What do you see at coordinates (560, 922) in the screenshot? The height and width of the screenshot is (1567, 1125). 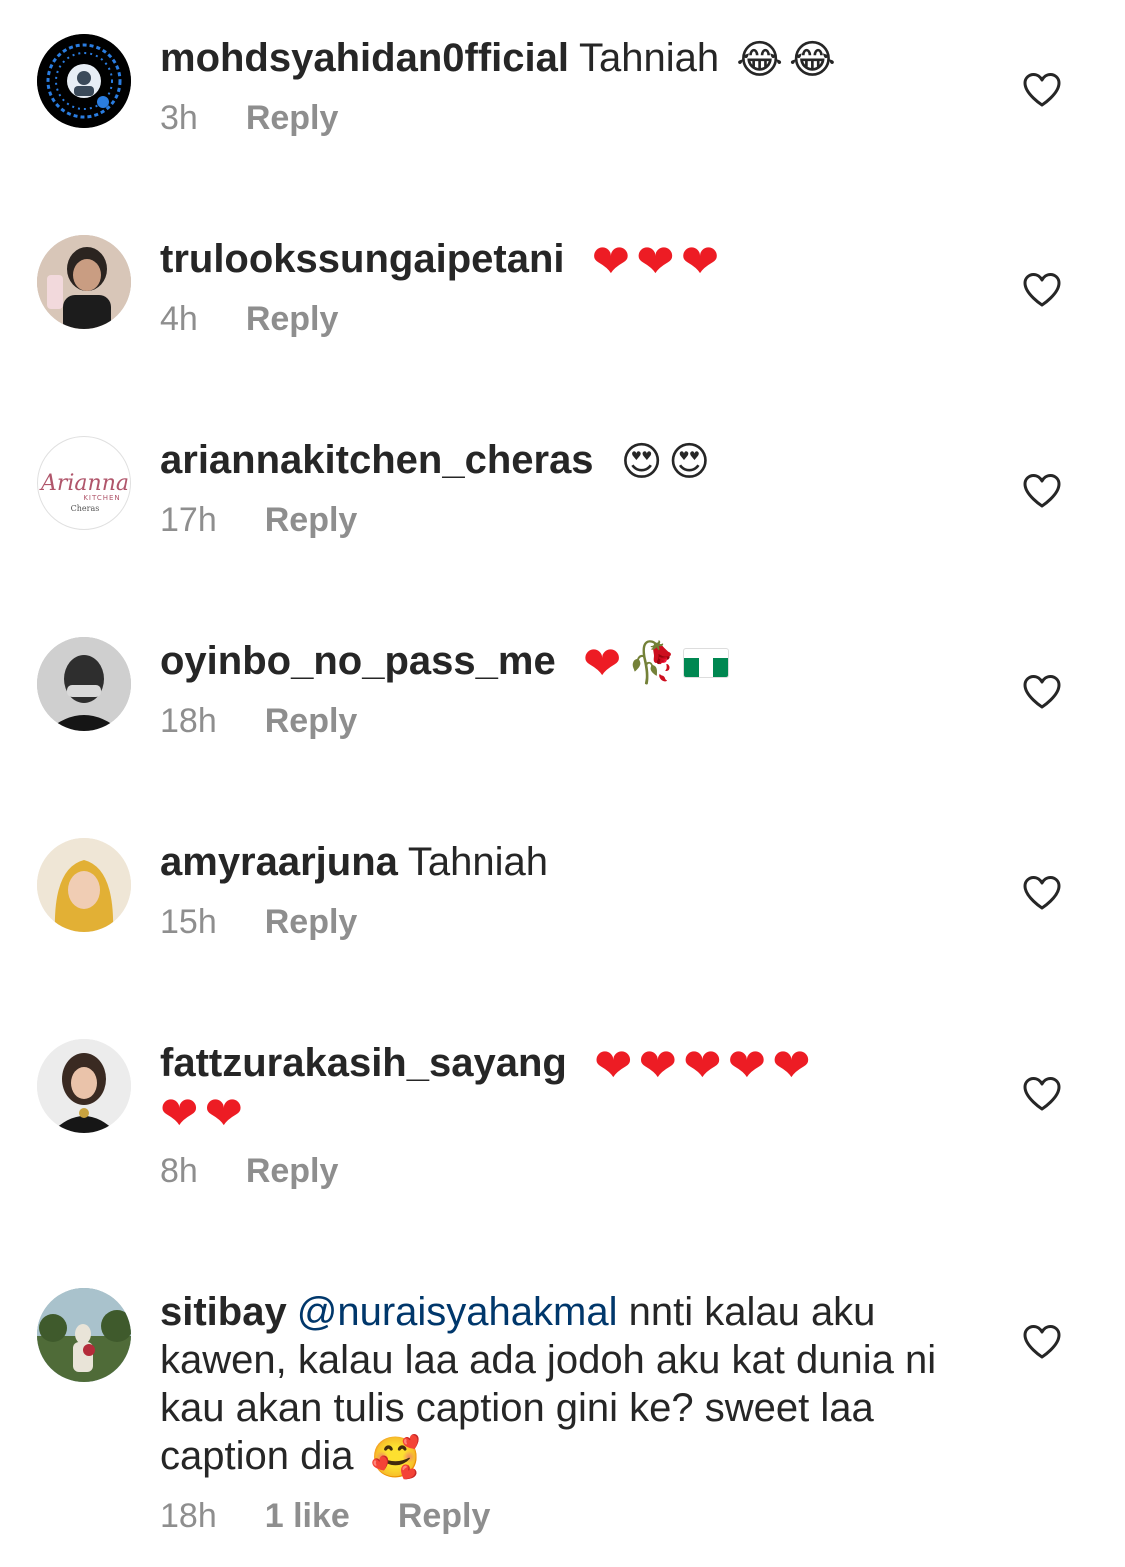 I see `comment-meta: 15h Reply` at bounding box center [560, 922].